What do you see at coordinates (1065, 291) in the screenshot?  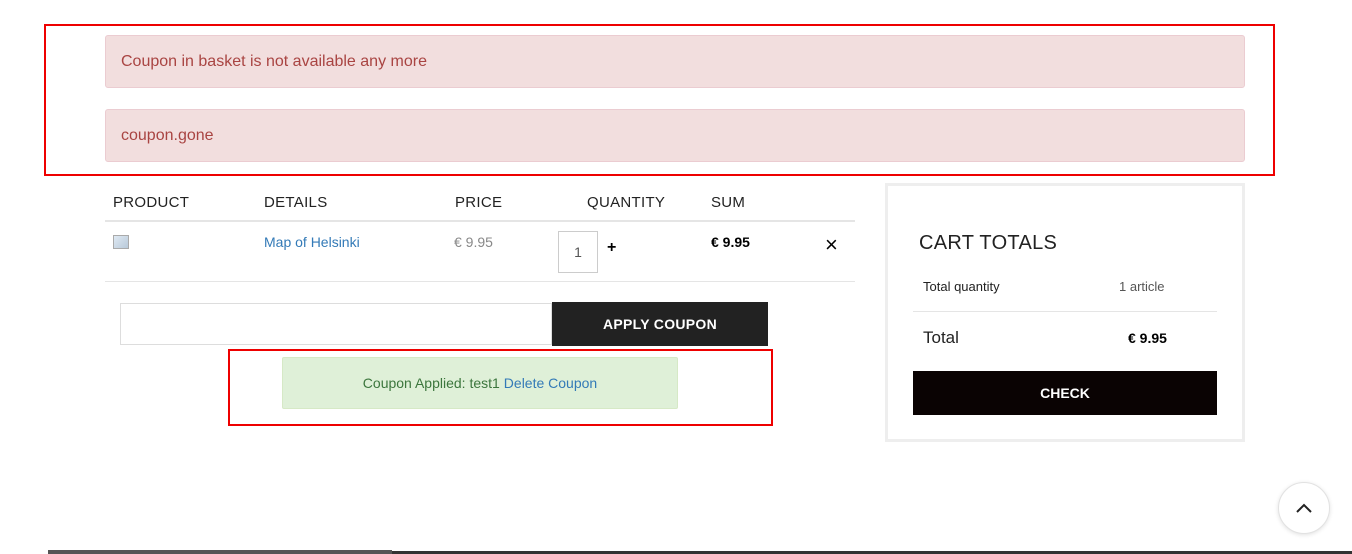 I see `total-quantity-row: Total quantity 1 article` at bounding box center [1065, 291].